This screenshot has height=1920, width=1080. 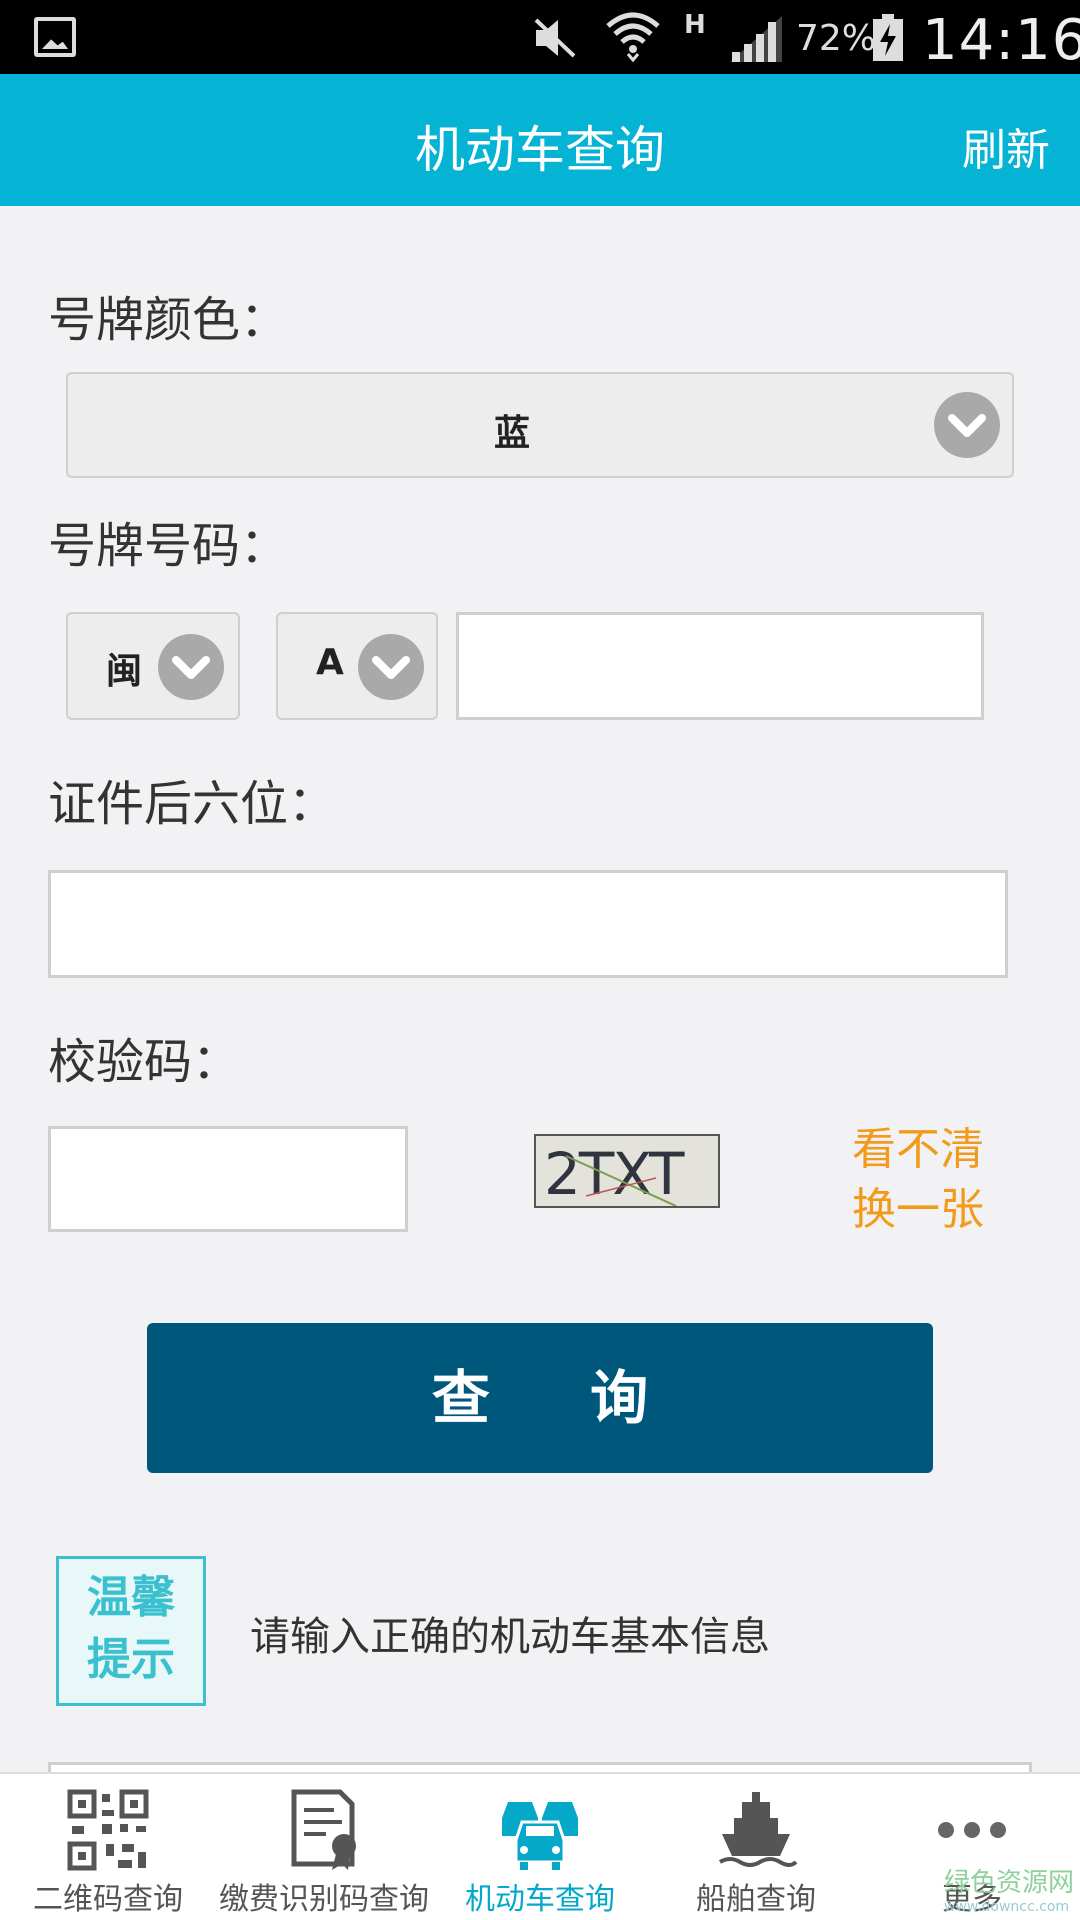 I want to click on more-icon, so click(x=972, y=1830).